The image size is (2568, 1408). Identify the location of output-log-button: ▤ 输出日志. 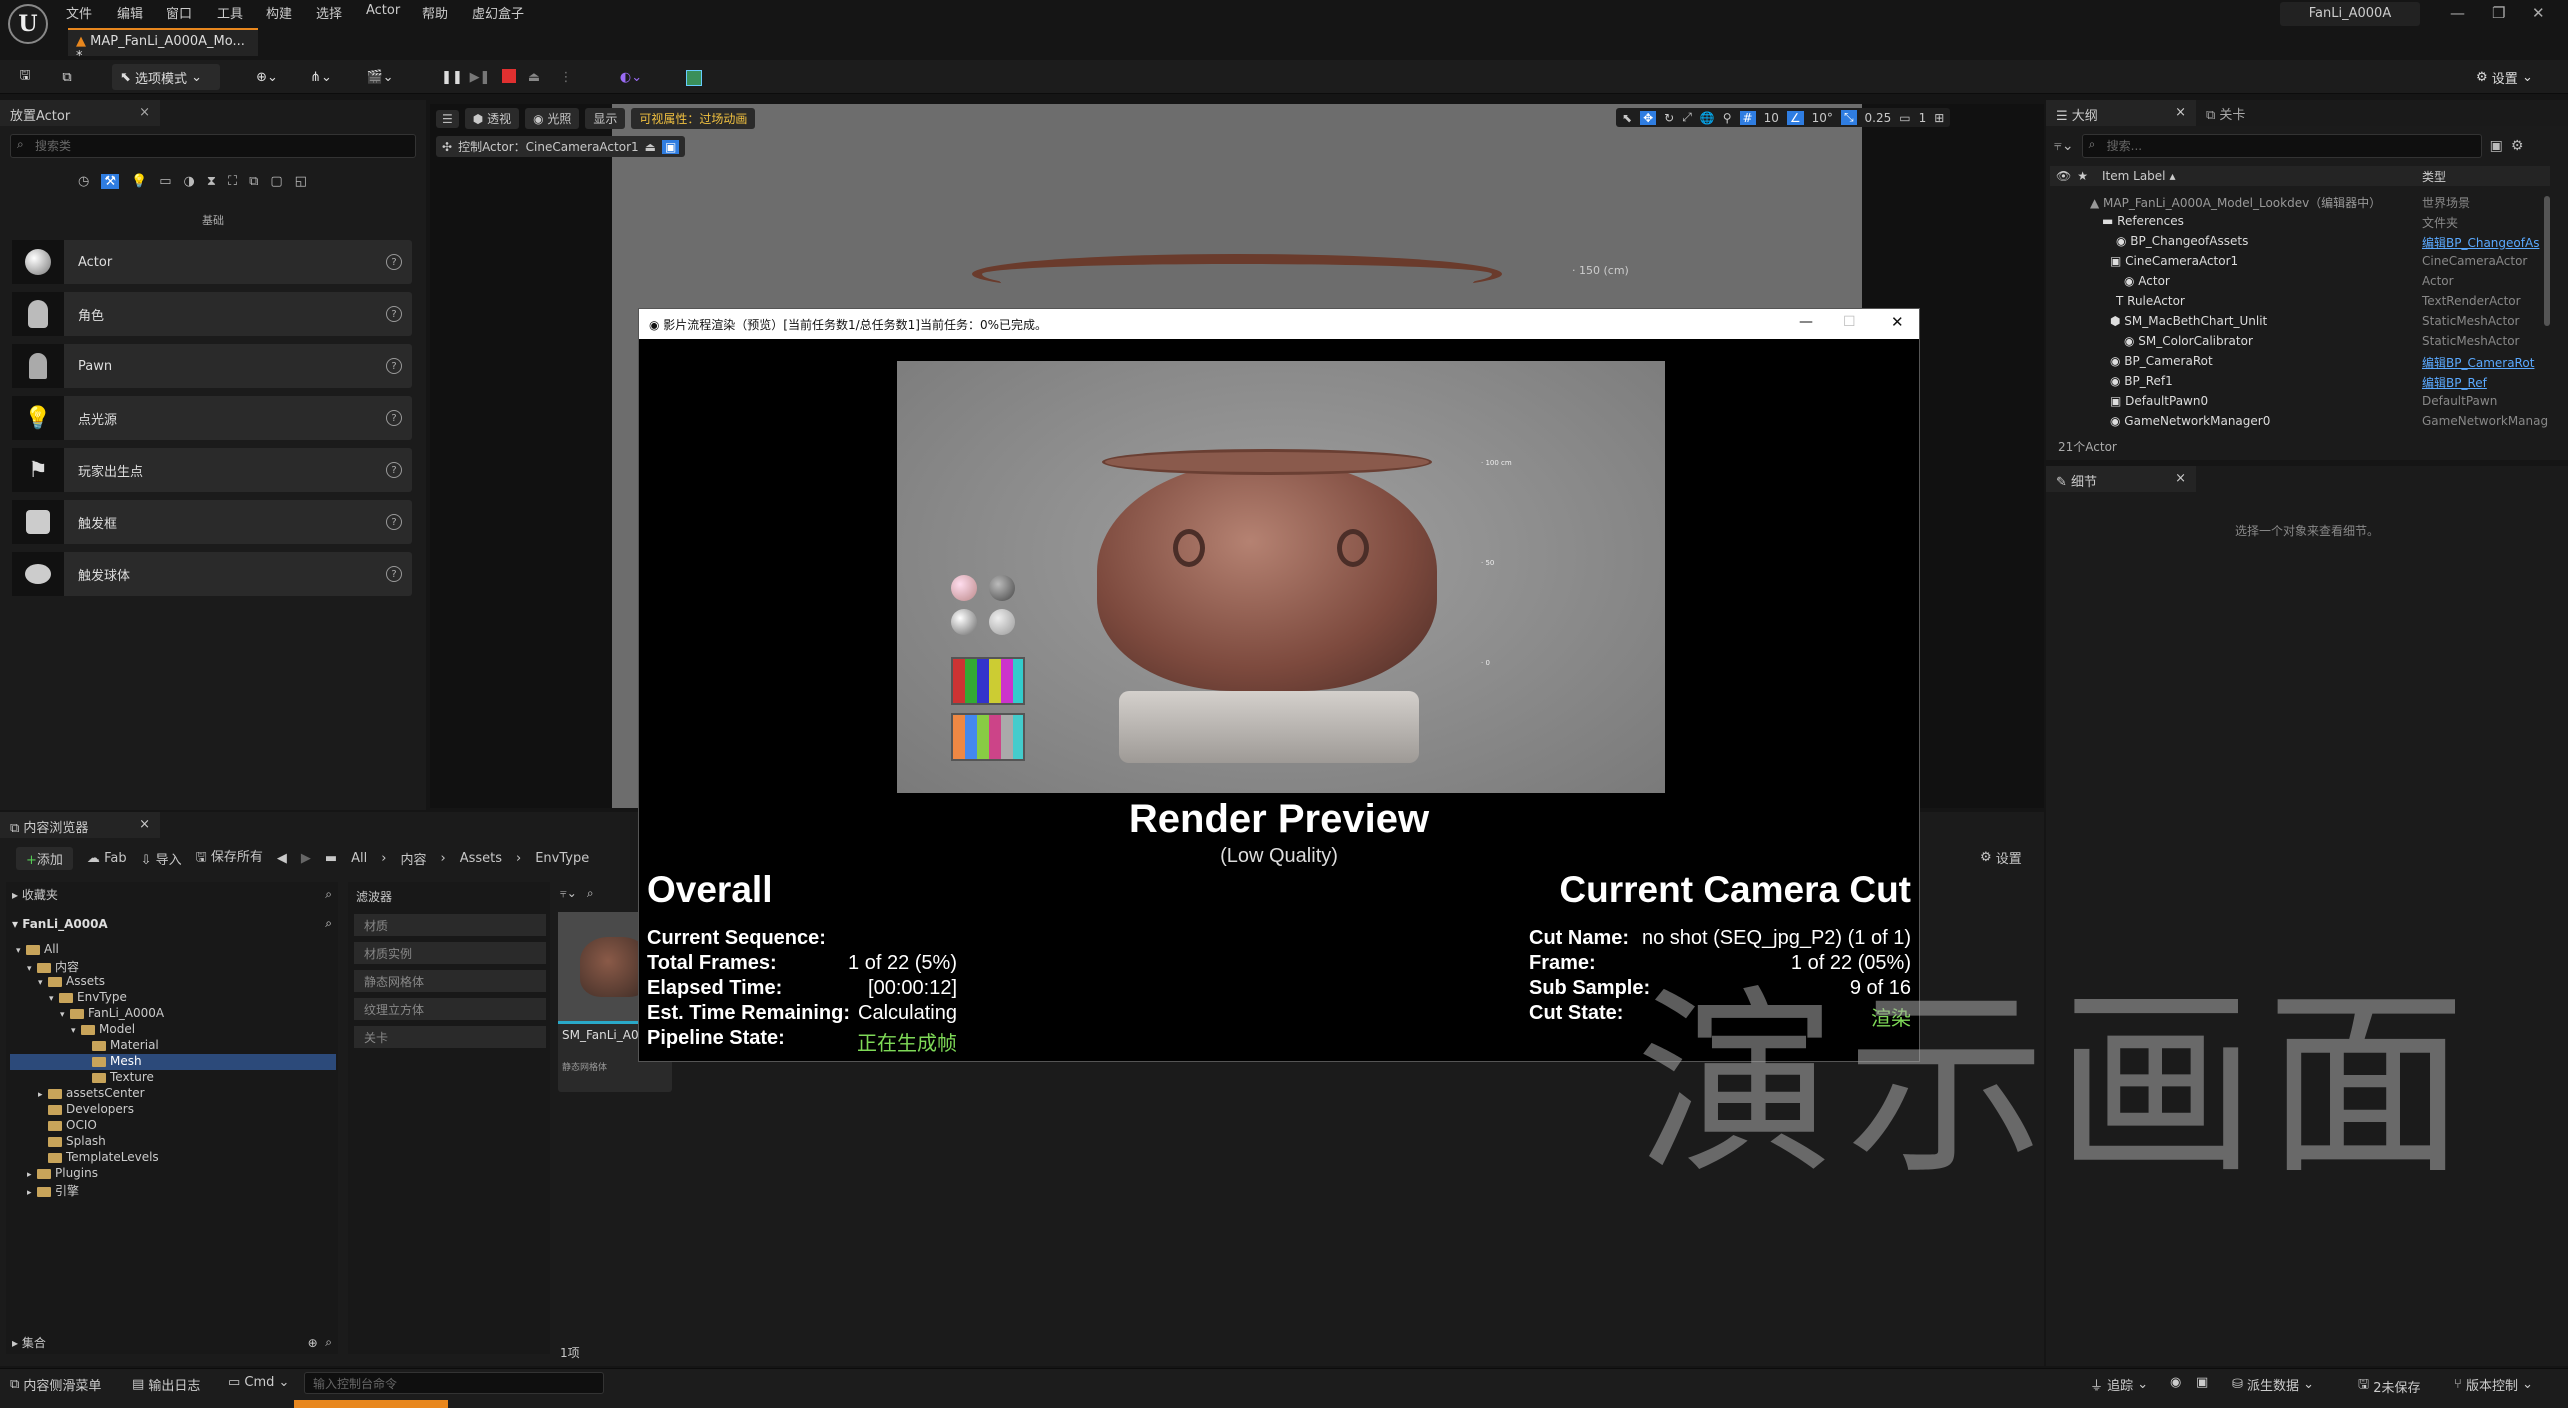
(166, 1384).